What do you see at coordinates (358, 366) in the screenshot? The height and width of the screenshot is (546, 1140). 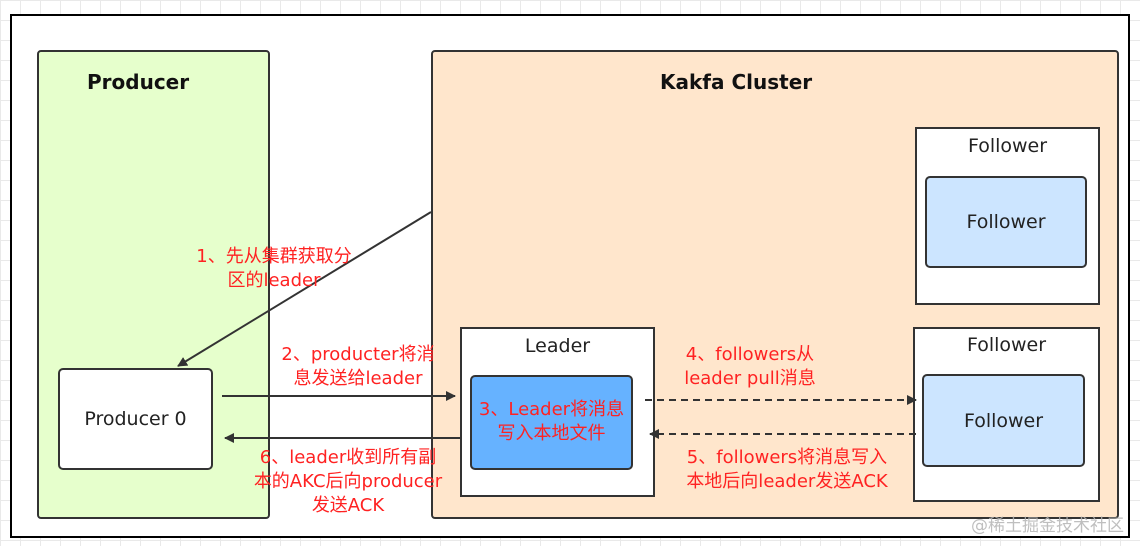 I see `step2-annotation: 2、producter将消 息发送给leader` at bounding box center [358, 366].